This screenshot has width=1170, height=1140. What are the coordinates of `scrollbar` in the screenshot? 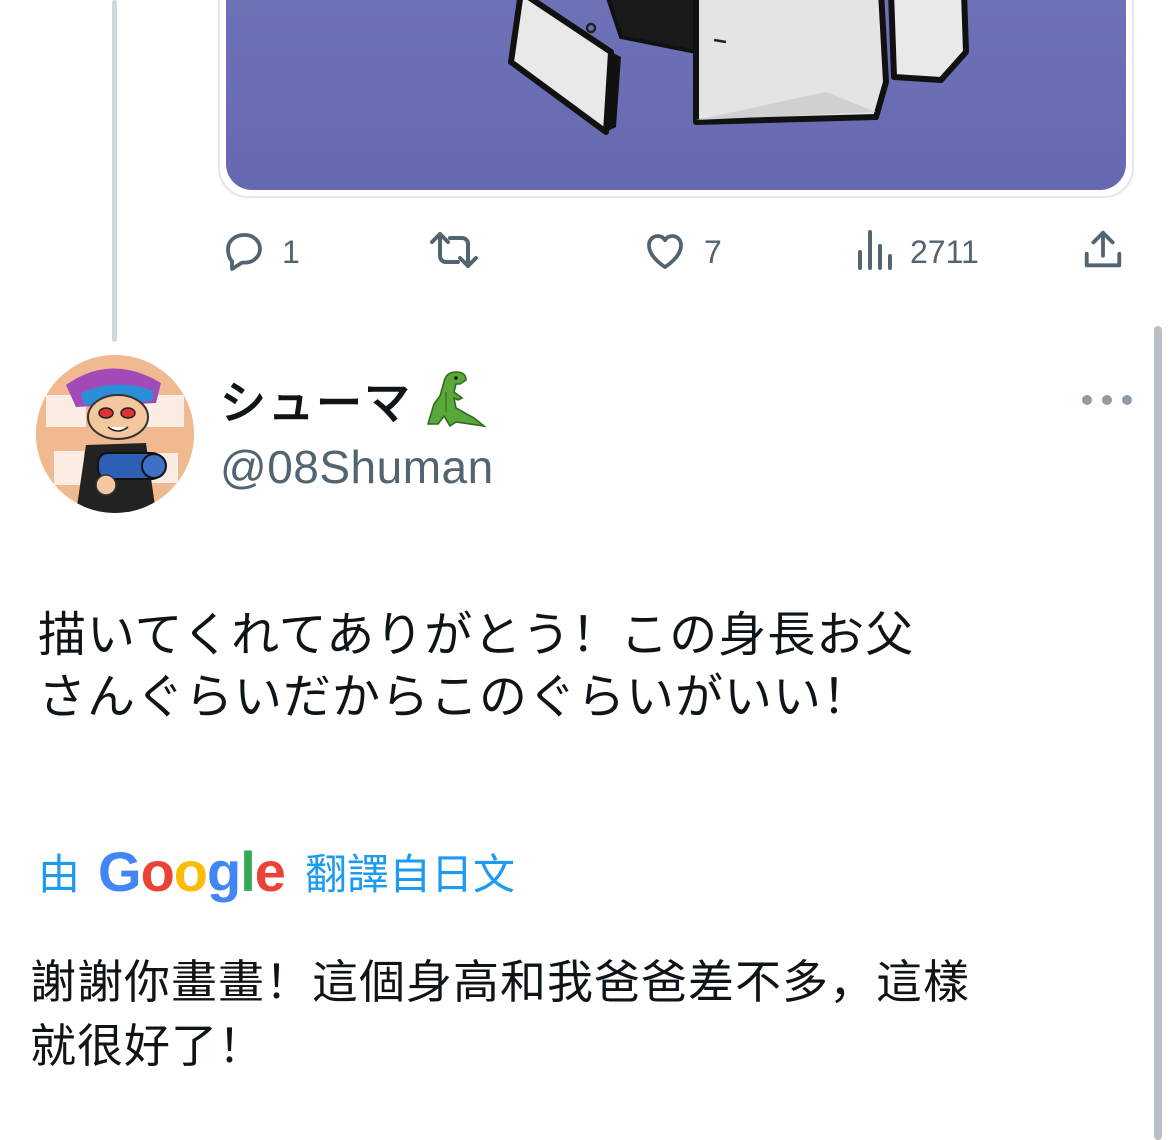 It's located at (1158, 733).